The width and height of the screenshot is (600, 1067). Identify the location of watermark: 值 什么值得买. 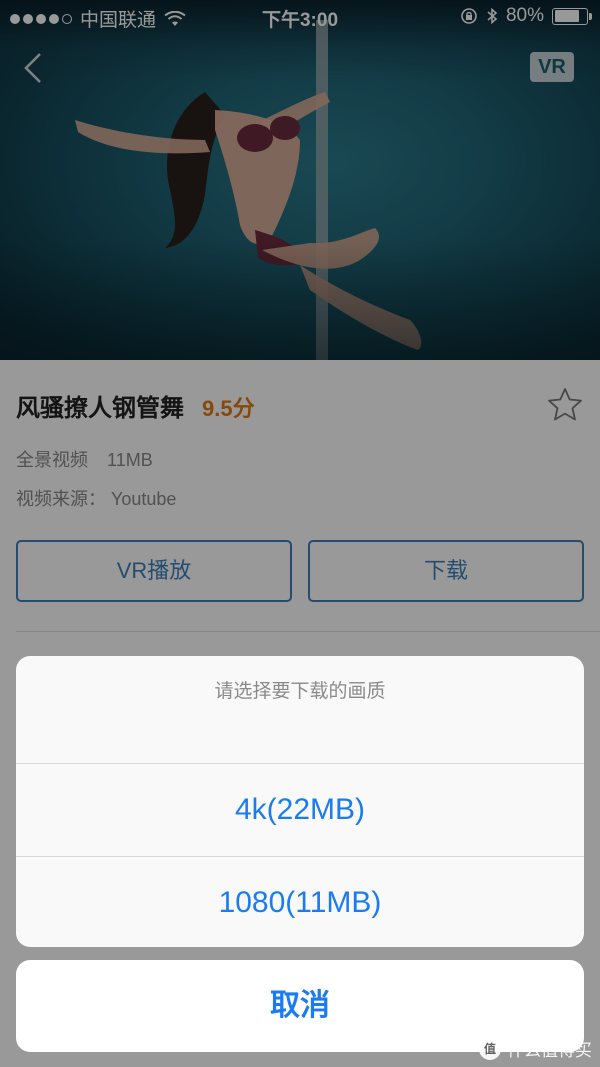
(535, 1048).